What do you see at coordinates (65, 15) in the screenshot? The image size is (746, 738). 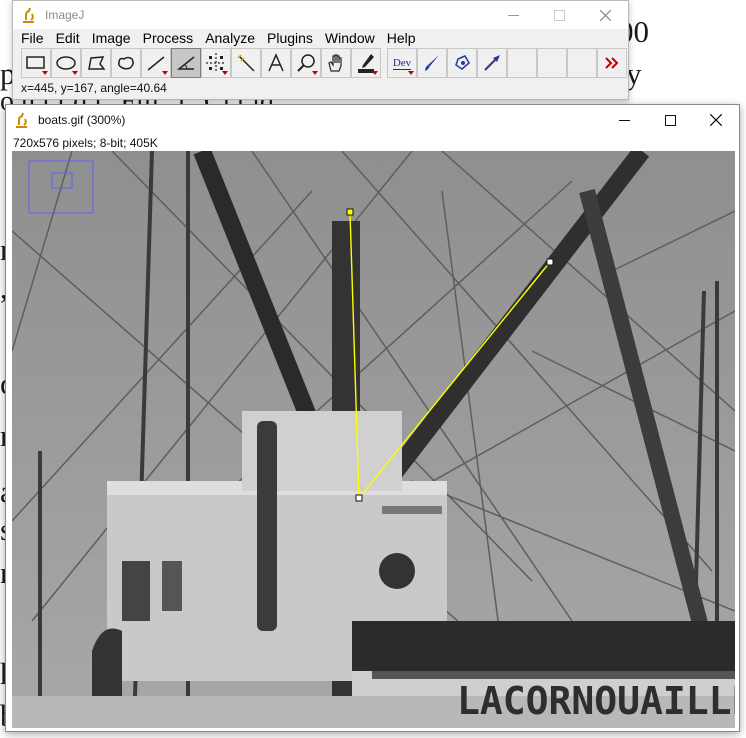 I see `window-title: ImageJ` at bounding box center [65, 15].